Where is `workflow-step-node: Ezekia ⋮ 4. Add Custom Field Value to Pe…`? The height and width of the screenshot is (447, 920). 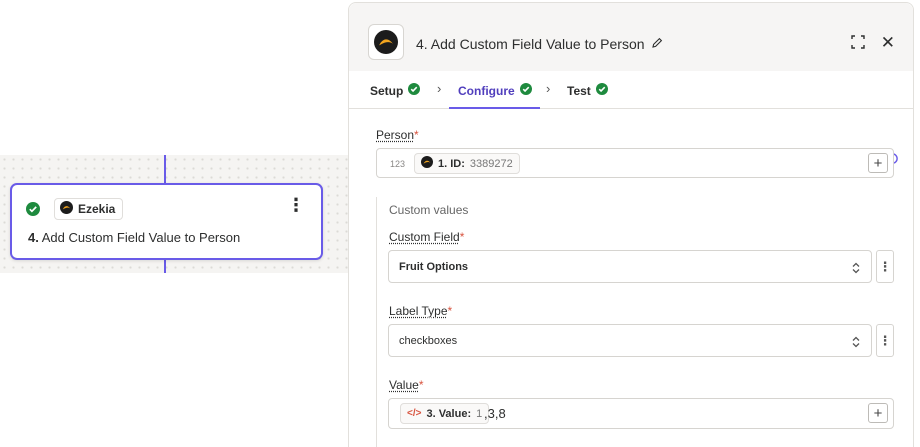
workflow-step-node: Ezekia ⋮ 4. Add Custom Field Value to Pe… is located at coordinates (166, 221).